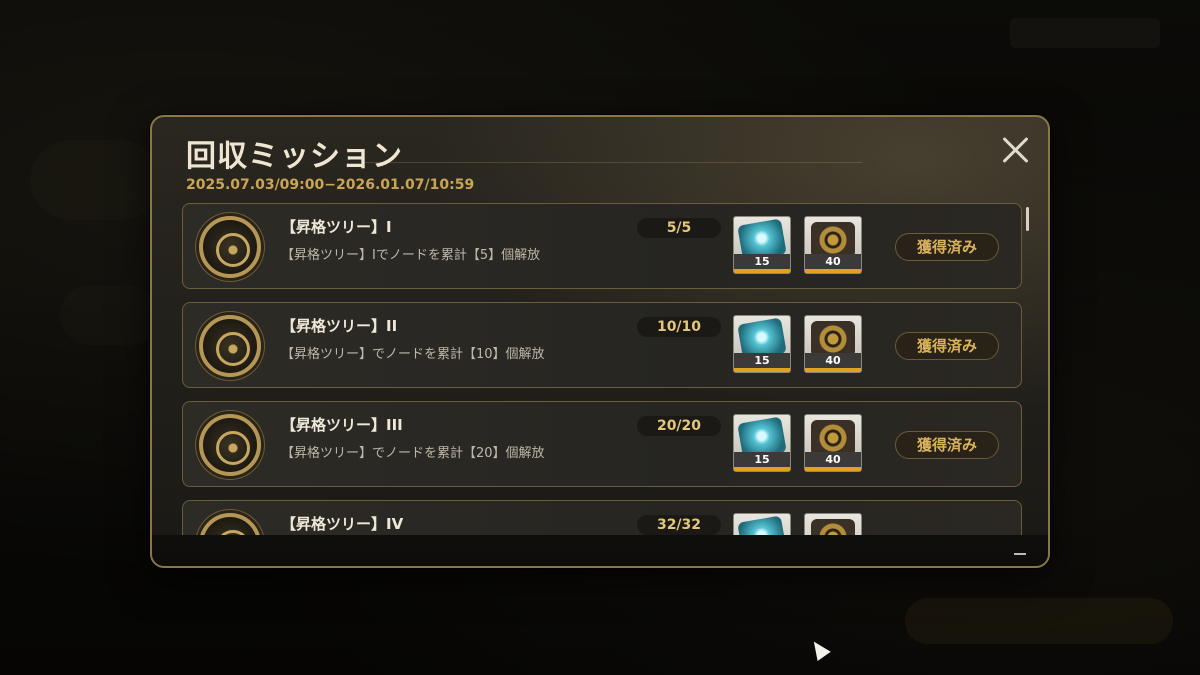 This screenshot has width=1200, height=675. What do you see at coordinates (612, 162) in the screenshot?
I see `decorative-line` at bounding box center [612, 162].